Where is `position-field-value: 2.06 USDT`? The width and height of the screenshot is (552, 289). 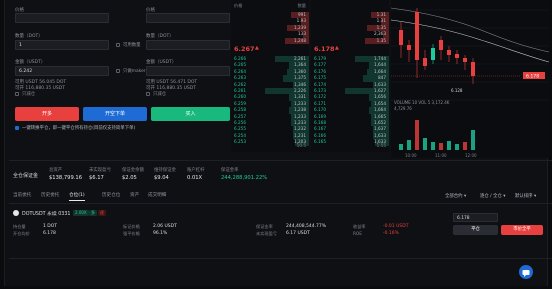 position-field-value: 2.06 USDT is located at coordinates (165, 226).